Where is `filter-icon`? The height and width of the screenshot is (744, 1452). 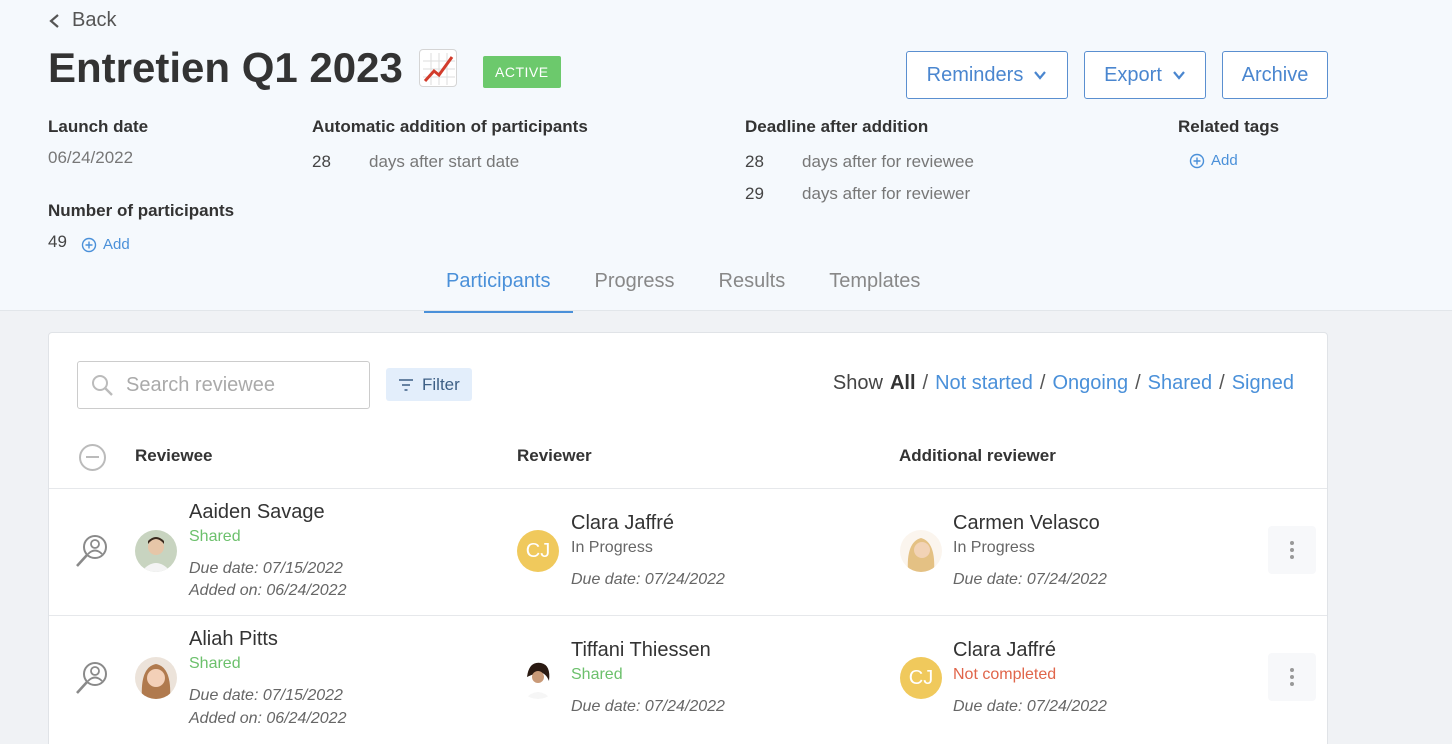 filter-icon is located at coordinates (406, 384).